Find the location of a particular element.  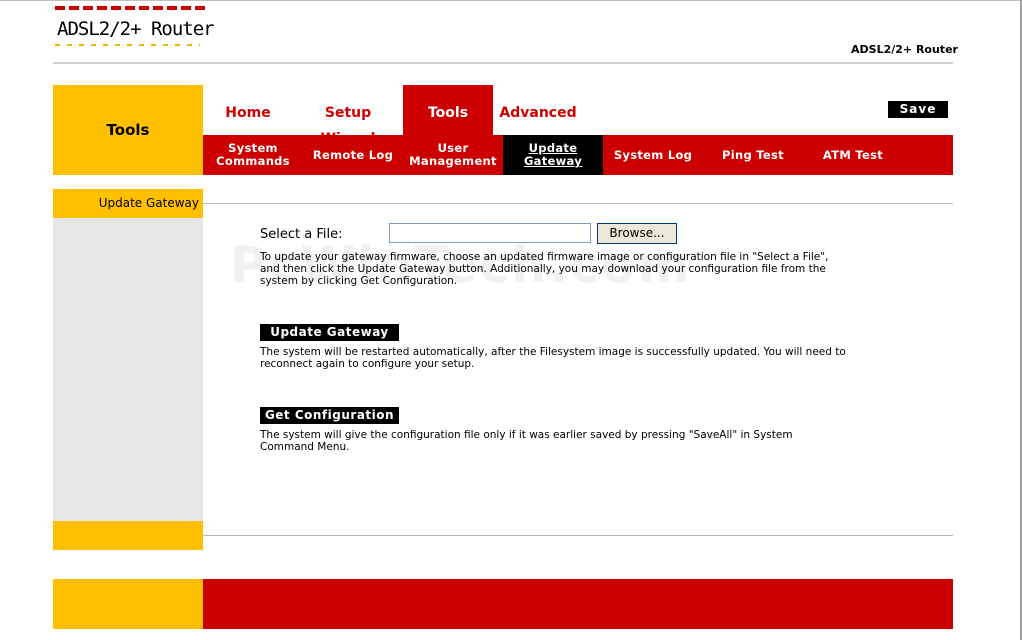

logo-text: ADSL2/2+ Router is located at coordinates (136, 29).